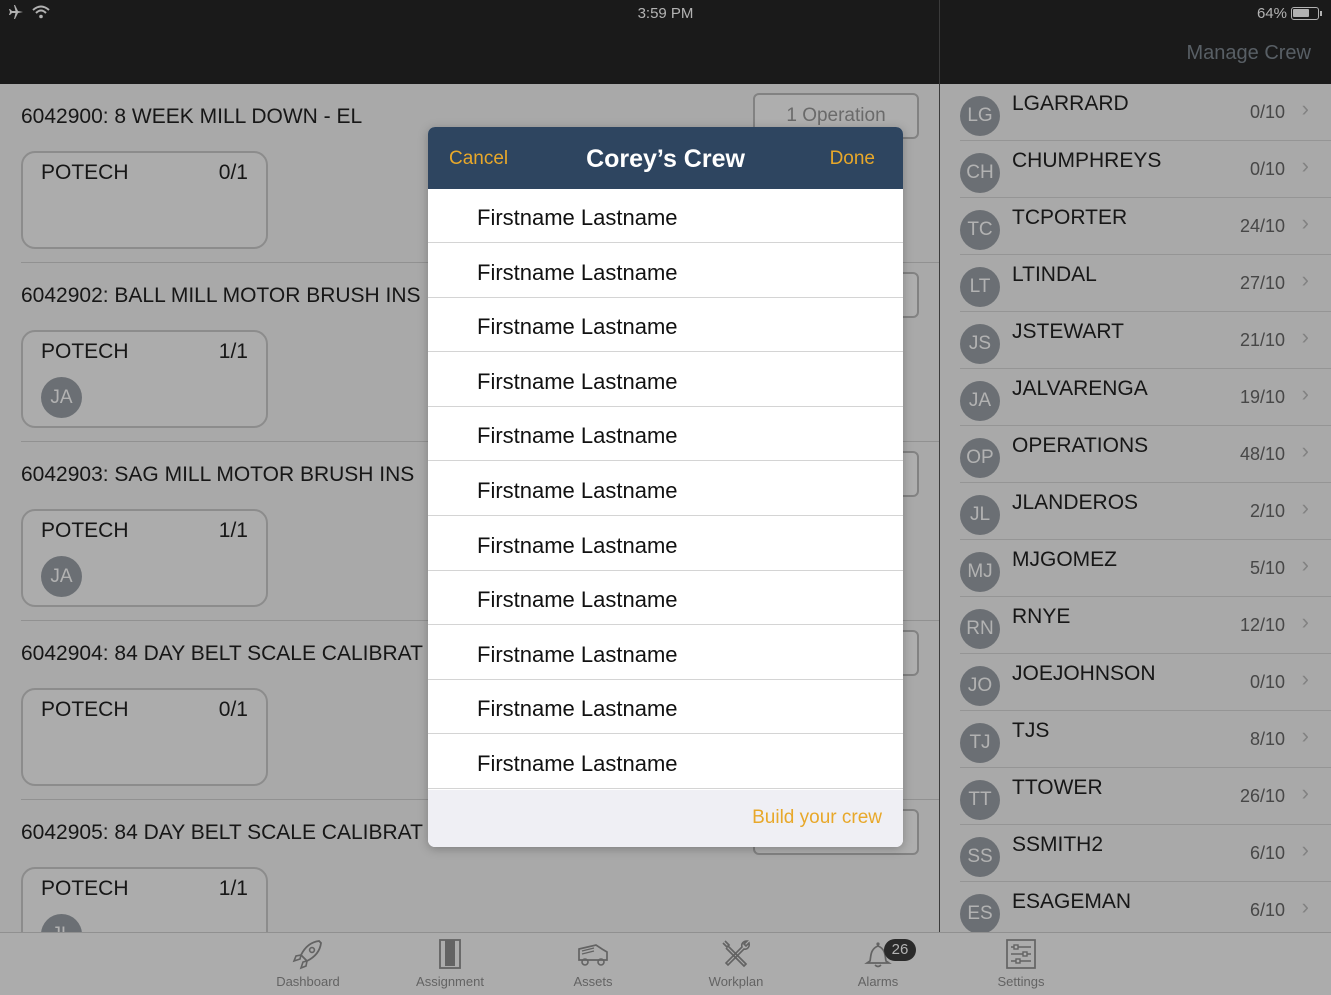 The height and width of the screenshot is (995, 1331). What do you see at coordinates (817, 818) in the screenshot?
I see `build-crew-button: Build your crew` at bounding box center [817, 818].